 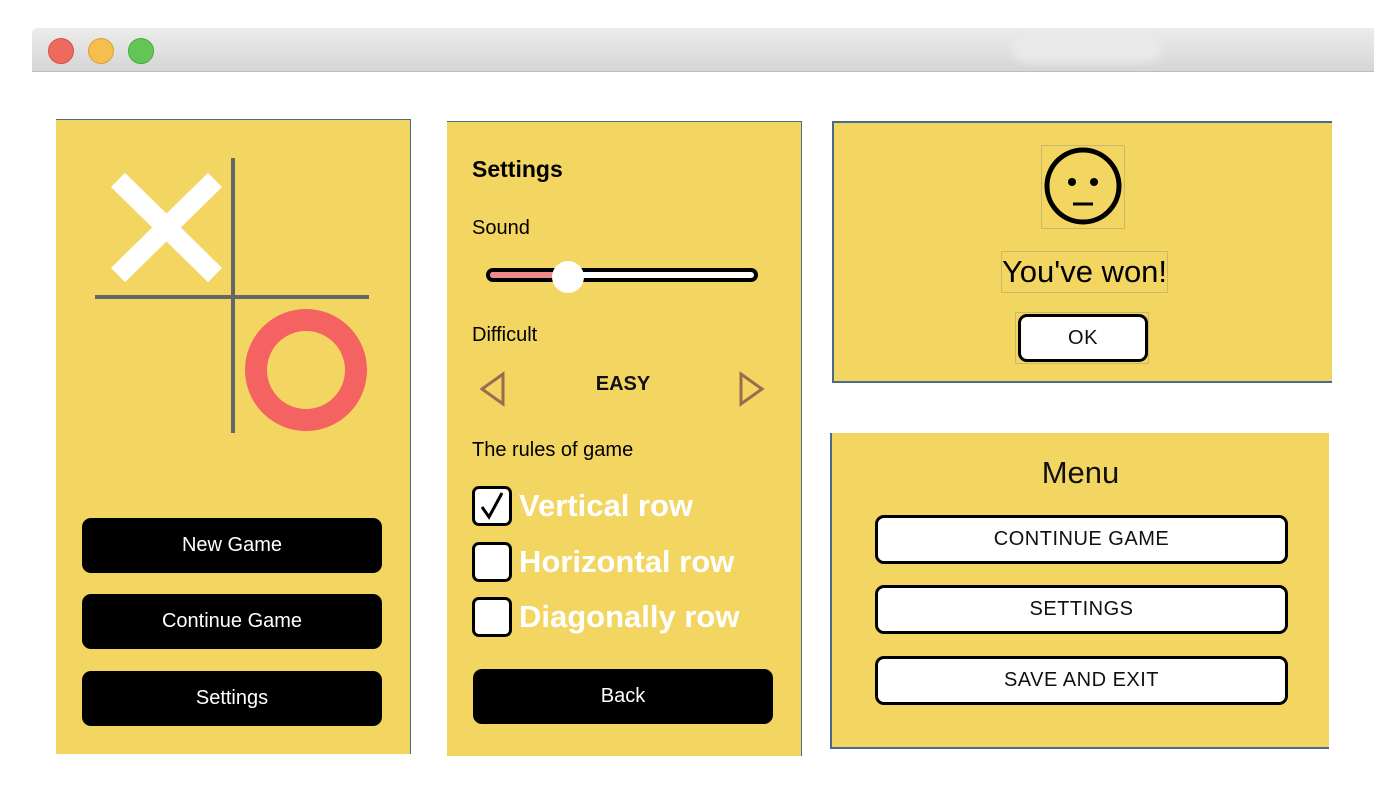 I want to click on settings-title: Settings, so click(x=517, y=169).